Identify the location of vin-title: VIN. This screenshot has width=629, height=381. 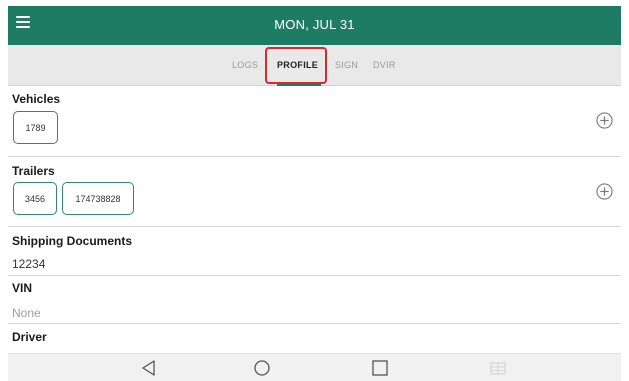
(22, 288).